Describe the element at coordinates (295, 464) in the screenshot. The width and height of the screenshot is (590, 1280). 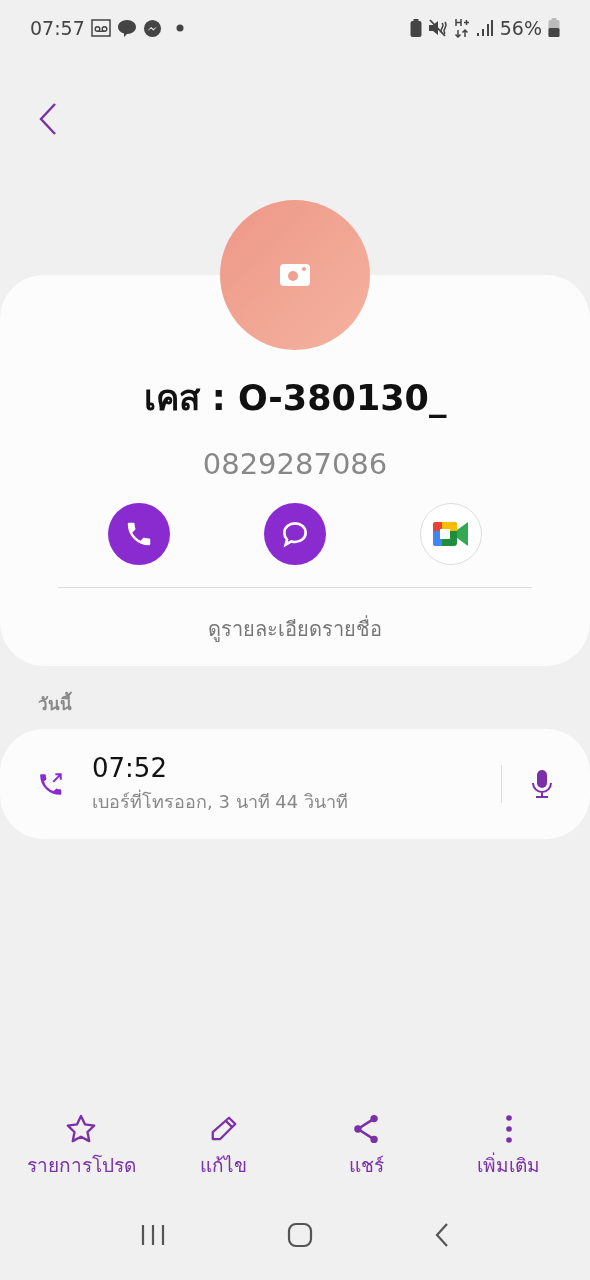
I see `phone-number: 0829287086` at that location.